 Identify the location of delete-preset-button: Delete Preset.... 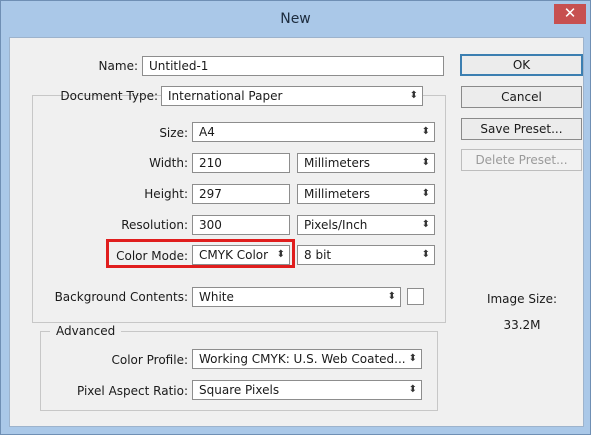
(521, 160).